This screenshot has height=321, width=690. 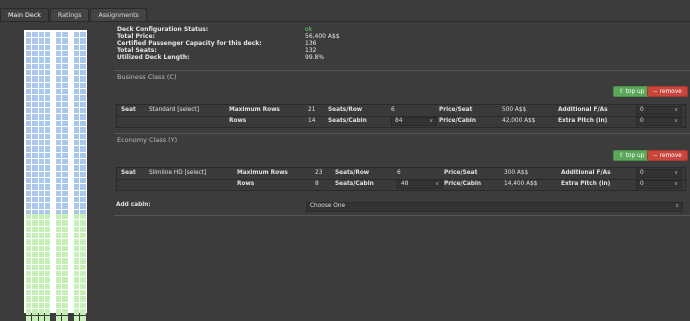 What do you see at coordinates (62, 267) in the screenshot?
I see `economy-seats-middle` at bounding box center [62, 267].